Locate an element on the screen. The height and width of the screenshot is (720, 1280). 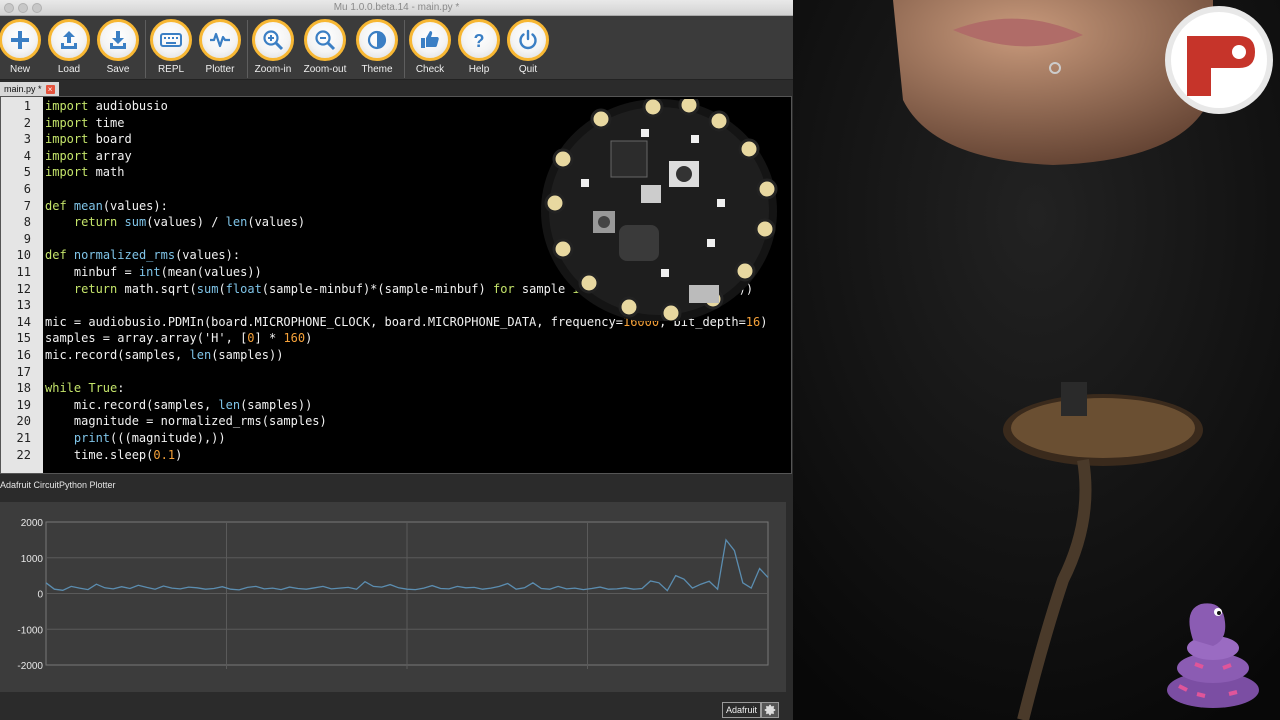
new-label: New is located at coordinates (19, 69).